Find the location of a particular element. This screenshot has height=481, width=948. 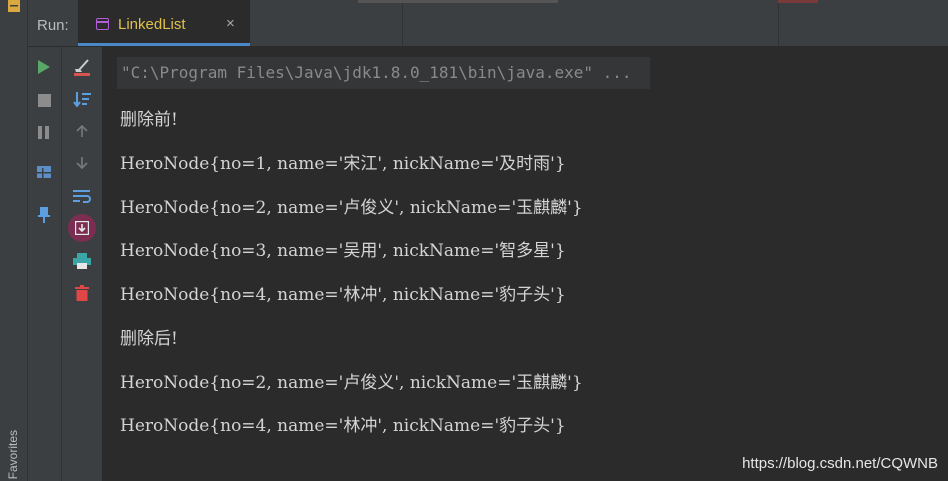

trash-icon is located at coordinates (82, 293).